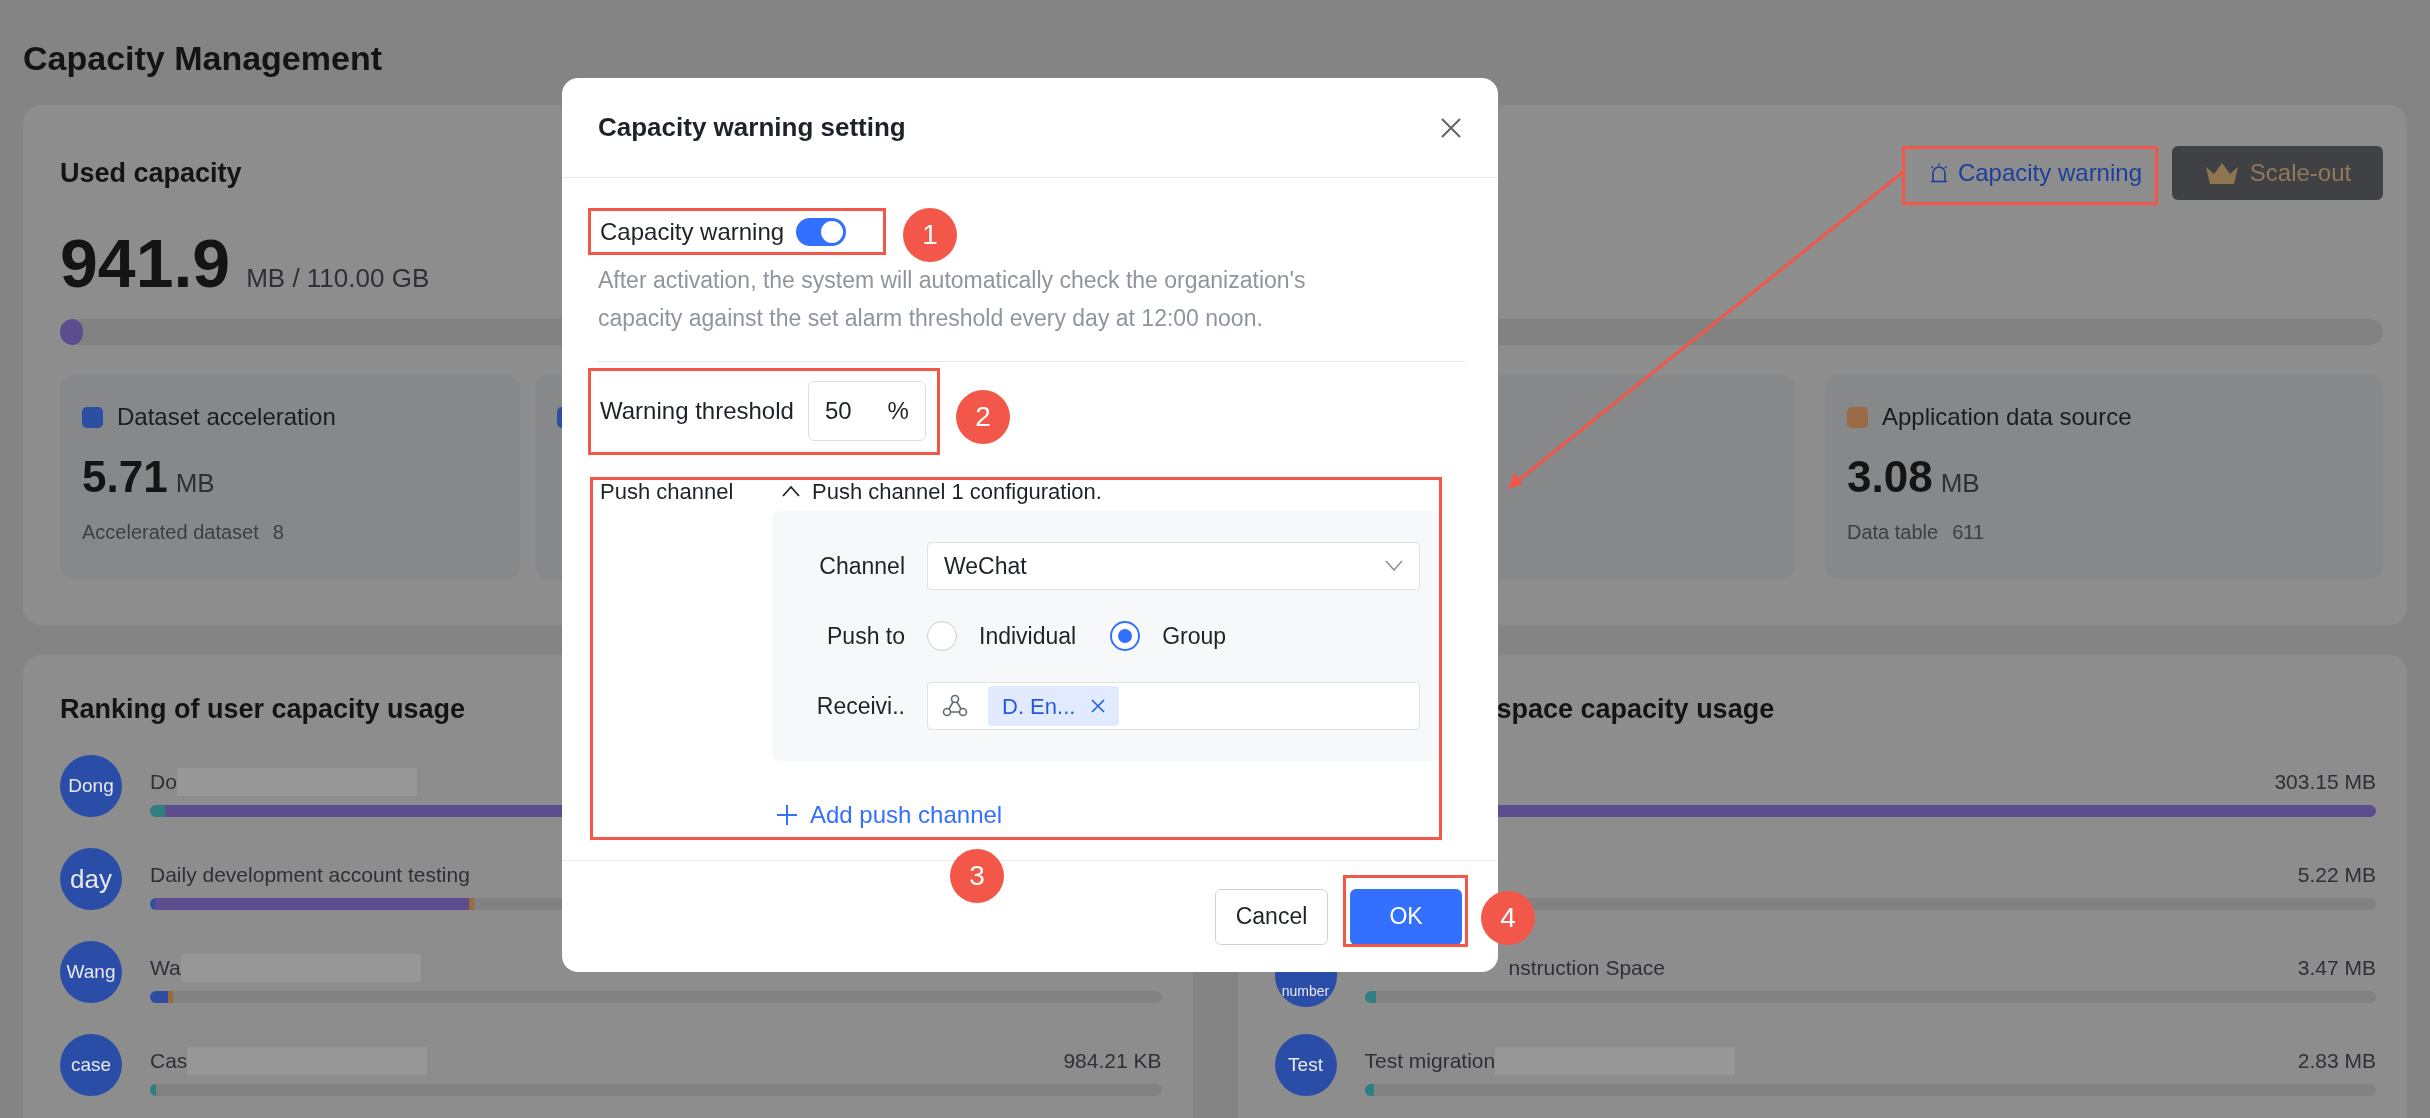 The height and width of the screenshot is (1118, 2430). I want to click on description-text: After activation, the system will automatically check the organization's capacity against the set alarm threshold every day at 12:00 noon., so click(952, 299).